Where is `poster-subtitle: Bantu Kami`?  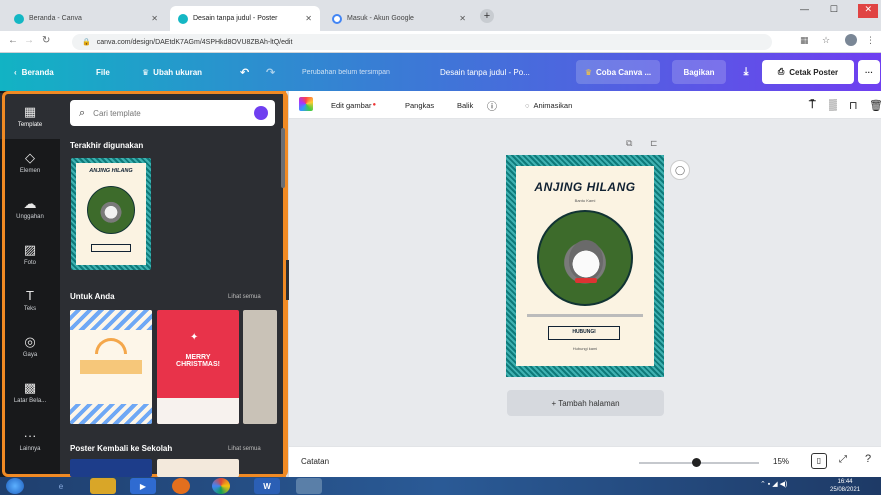
poster-subtitle: Bantu Kami is located at coordinates (585, 200).